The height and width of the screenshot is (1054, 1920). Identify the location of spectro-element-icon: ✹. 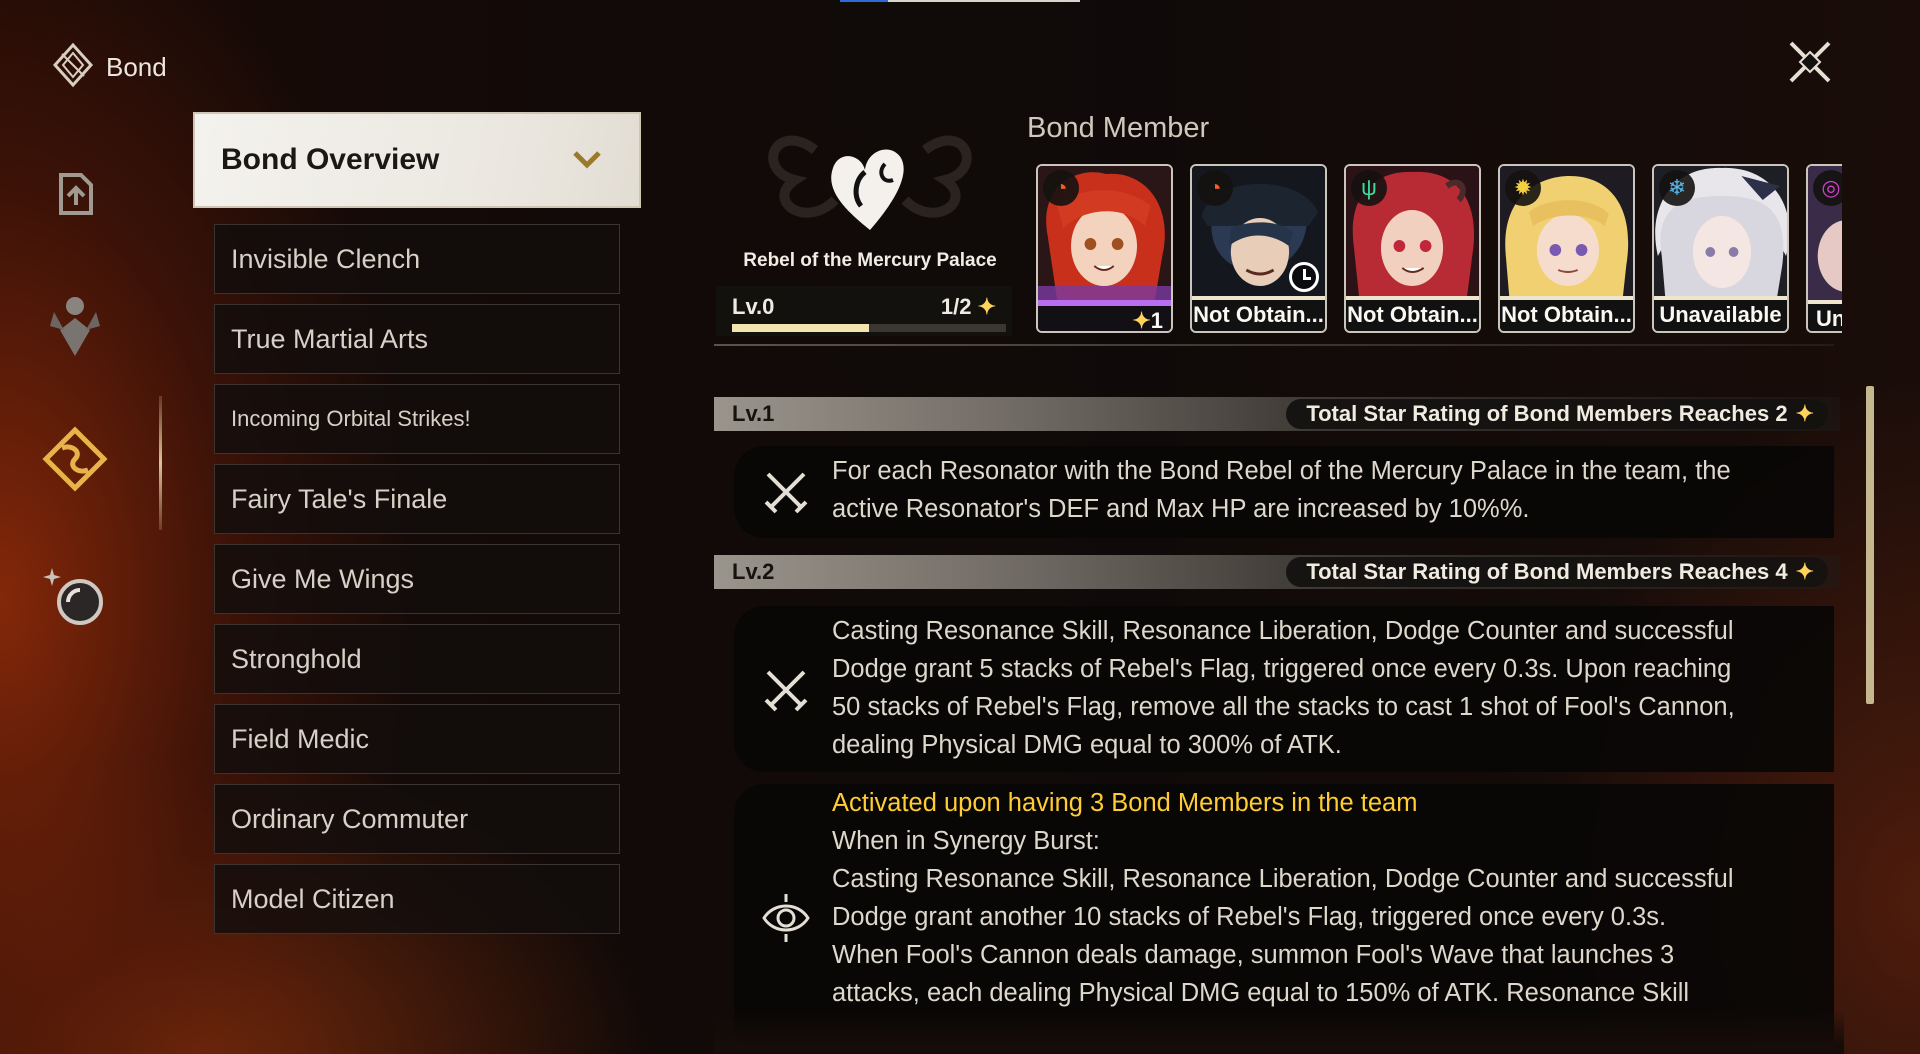
(1523, 188).